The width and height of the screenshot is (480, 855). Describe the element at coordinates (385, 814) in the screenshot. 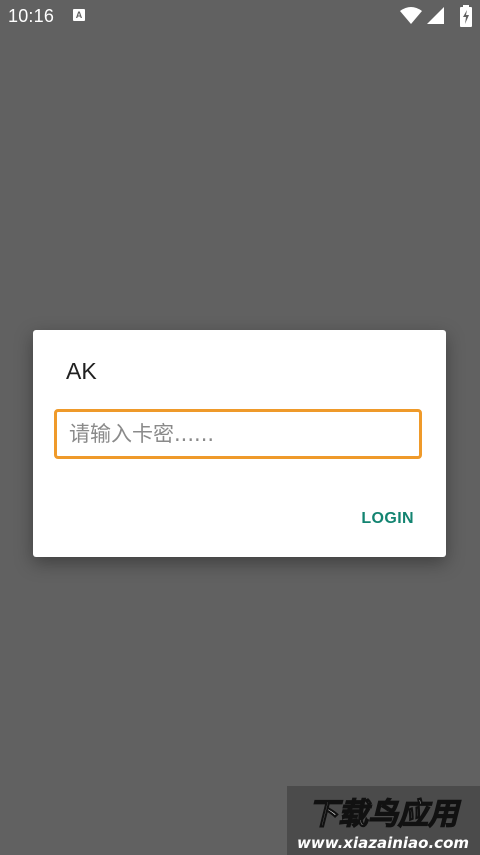

I see `watermark-brand: 下载鸟应用` at that location.